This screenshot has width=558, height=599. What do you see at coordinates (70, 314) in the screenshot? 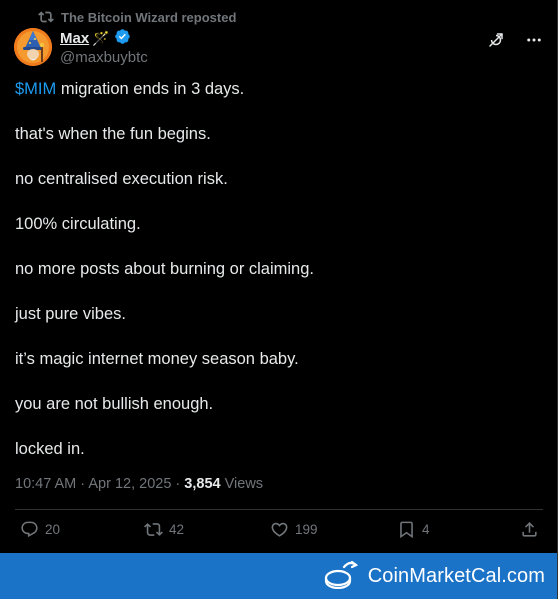
I see `post-line: just pure vibes.` at bounding box center [70, 314].